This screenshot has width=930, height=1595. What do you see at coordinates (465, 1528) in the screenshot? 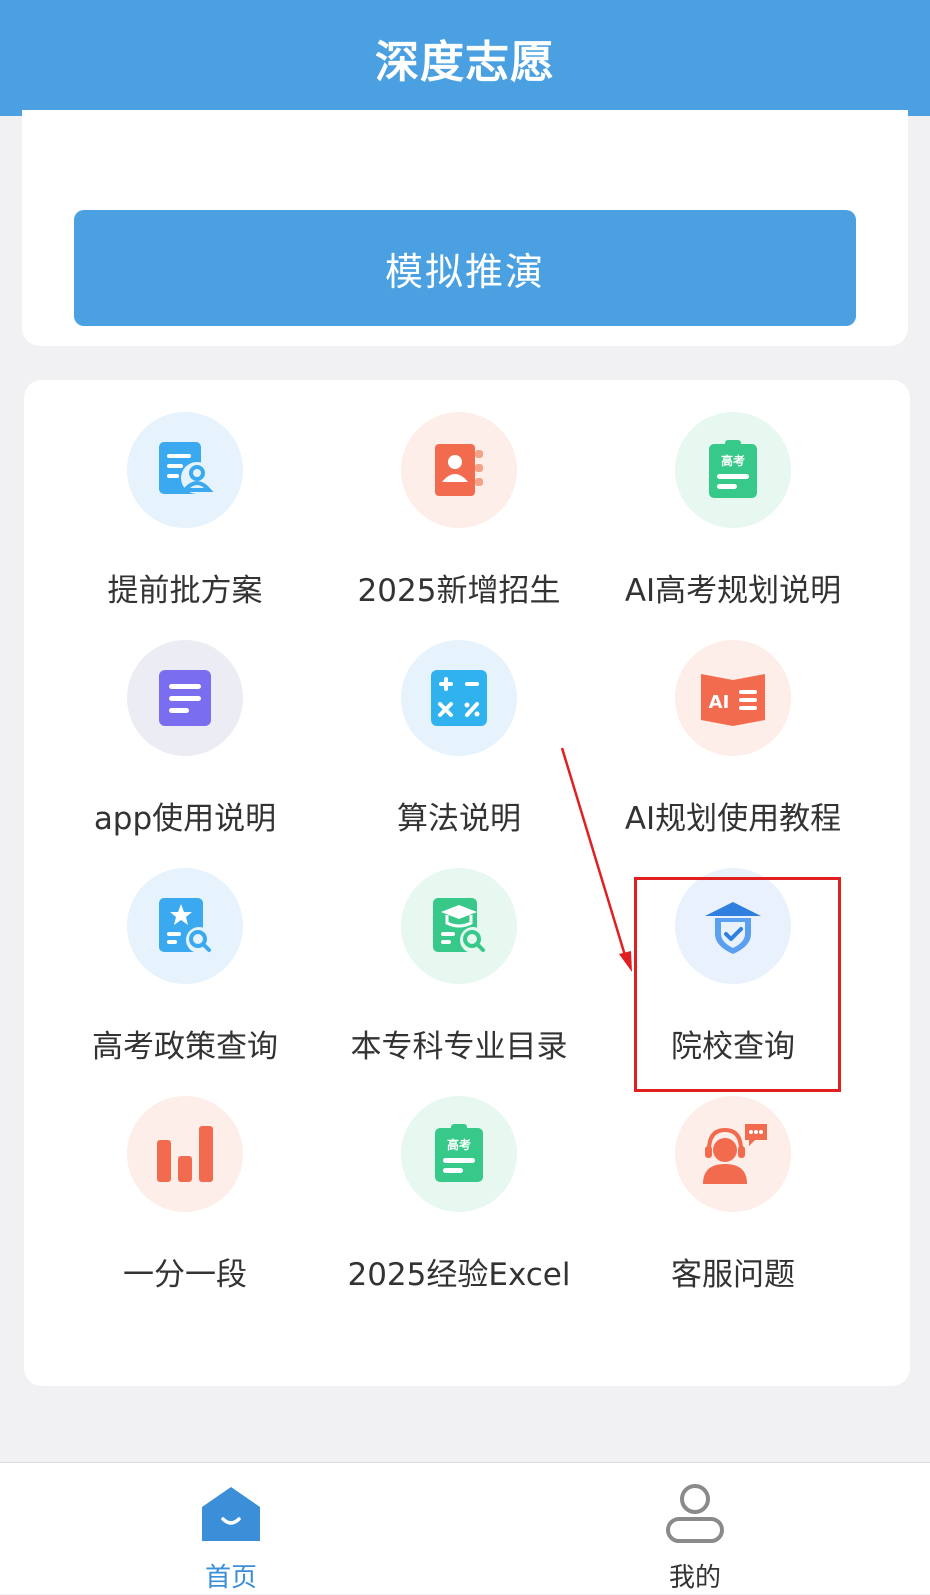
I see `bottom-nav: 首页 我的` at bounding box center [465, 1528].